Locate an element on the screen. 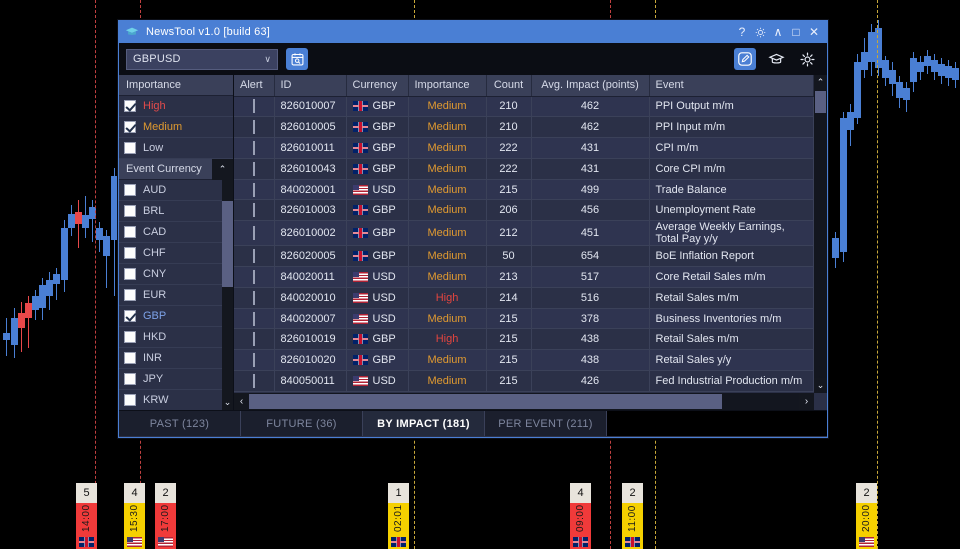 Image resolution: width=960 pixels, height=549 pixels. calendar-search-button is located at coordinates (297, 59).